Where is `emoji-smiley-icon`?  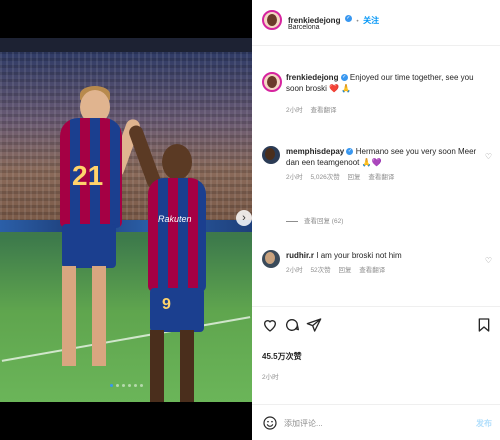 emoji-smiley-icon is located at coordinates (270, 423).